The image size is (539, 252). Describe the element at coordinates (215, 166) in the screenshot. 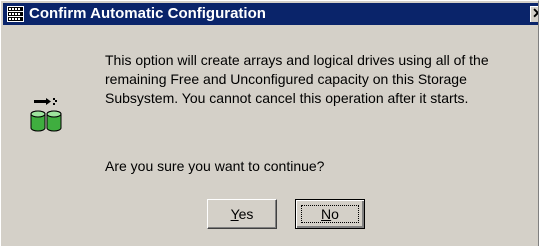

I see `confirmation-question: Are you sure you want to continue?` at that location.